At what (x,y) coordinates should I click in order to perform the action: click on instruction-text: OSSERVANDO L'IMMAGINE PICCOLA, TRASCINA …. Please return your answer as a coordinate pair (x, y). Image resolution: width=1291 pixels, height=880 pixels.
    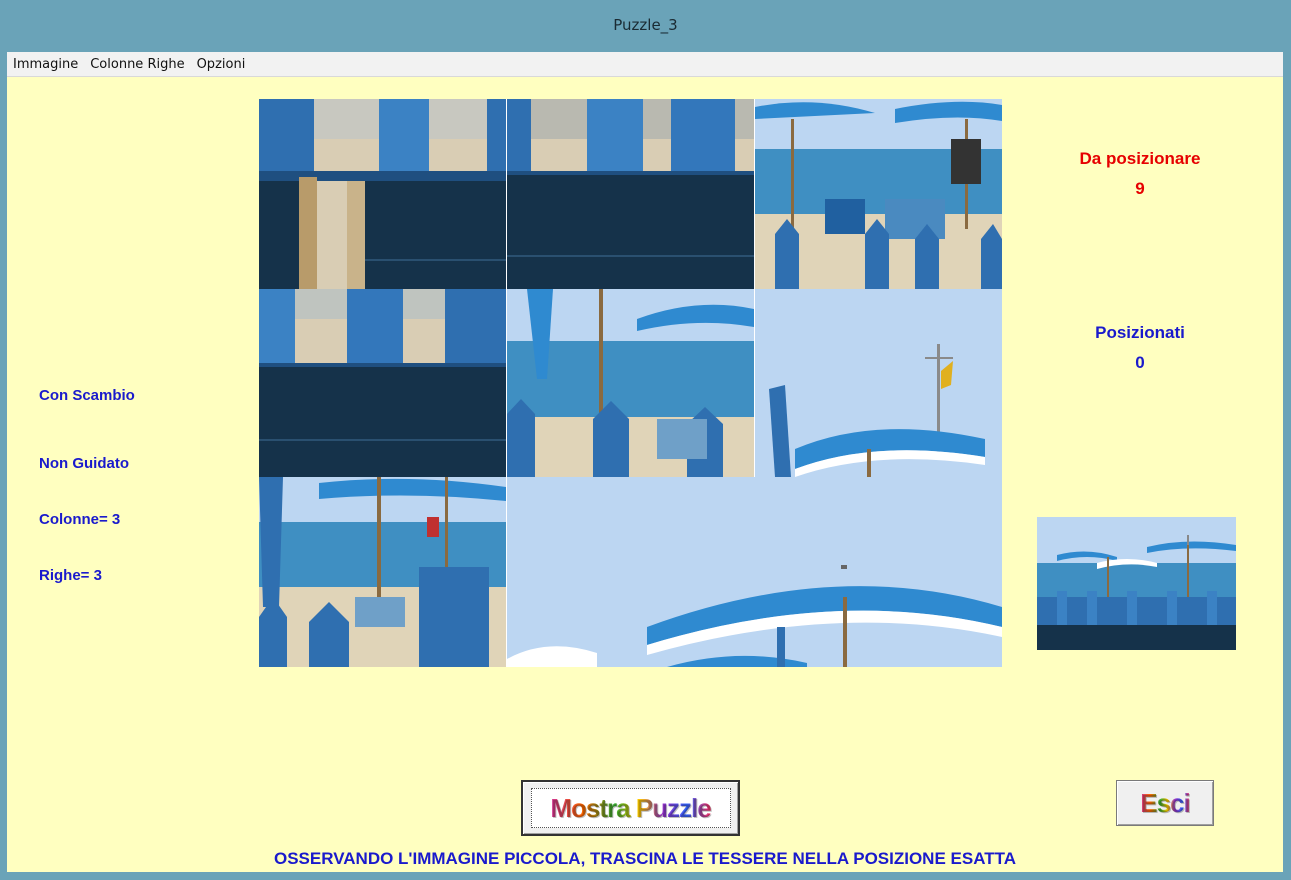
    Looking at the image, I should click on (644, 858).